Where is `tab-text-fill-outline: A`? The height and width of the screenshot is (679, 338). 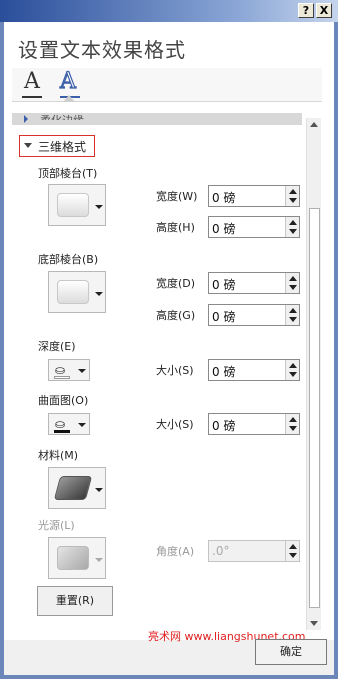
tab-text-fill-outline: A is located at coordinates (32, 81).